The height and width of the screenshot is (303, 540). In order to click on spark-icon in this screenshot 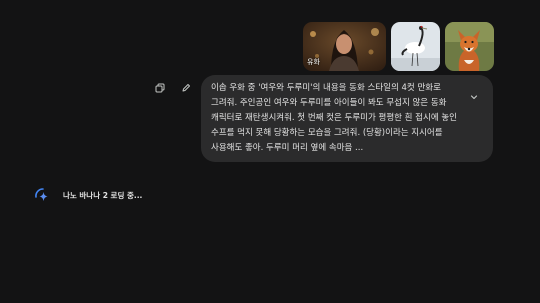, I will do `click(41, 194)`.